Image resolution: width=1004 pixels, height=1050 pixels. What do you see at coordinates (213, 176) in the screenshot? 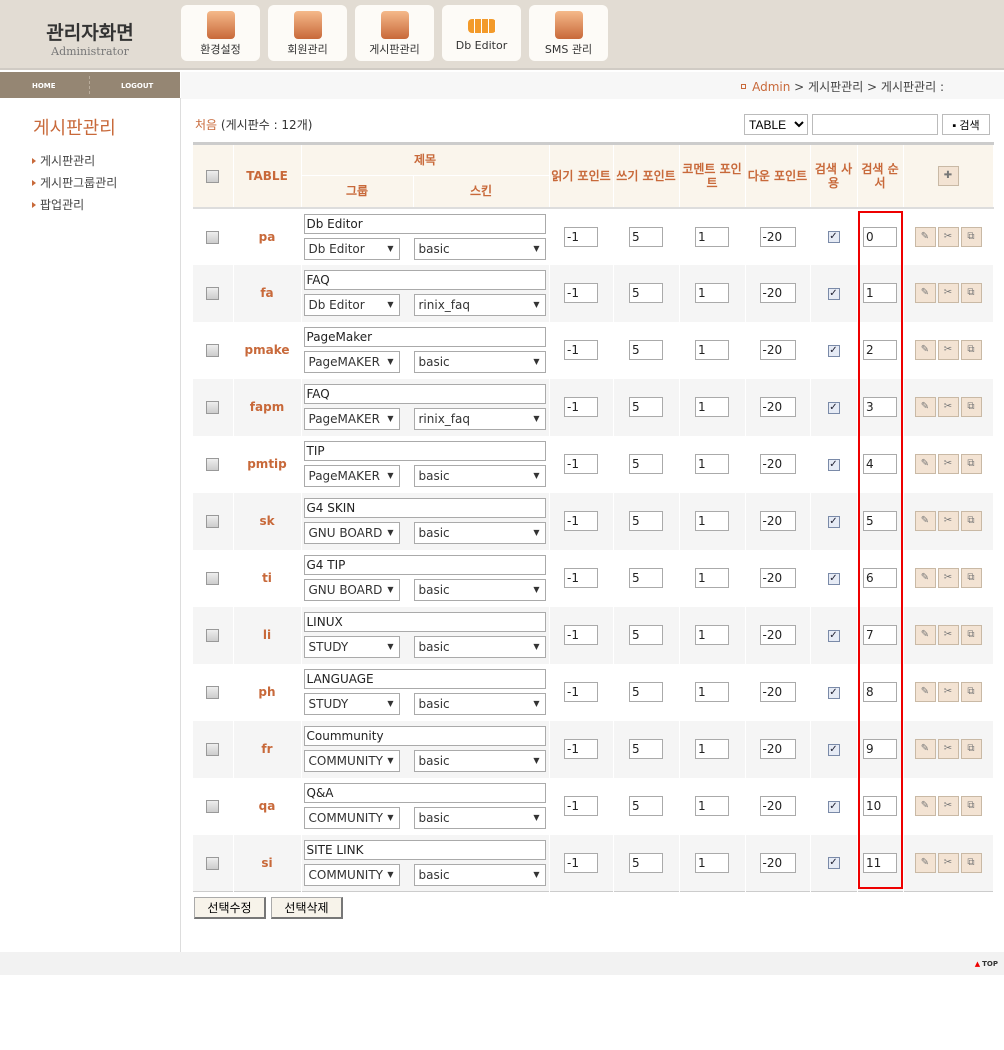
I see `select-all-checkbox` at bounding box center [213, 176].